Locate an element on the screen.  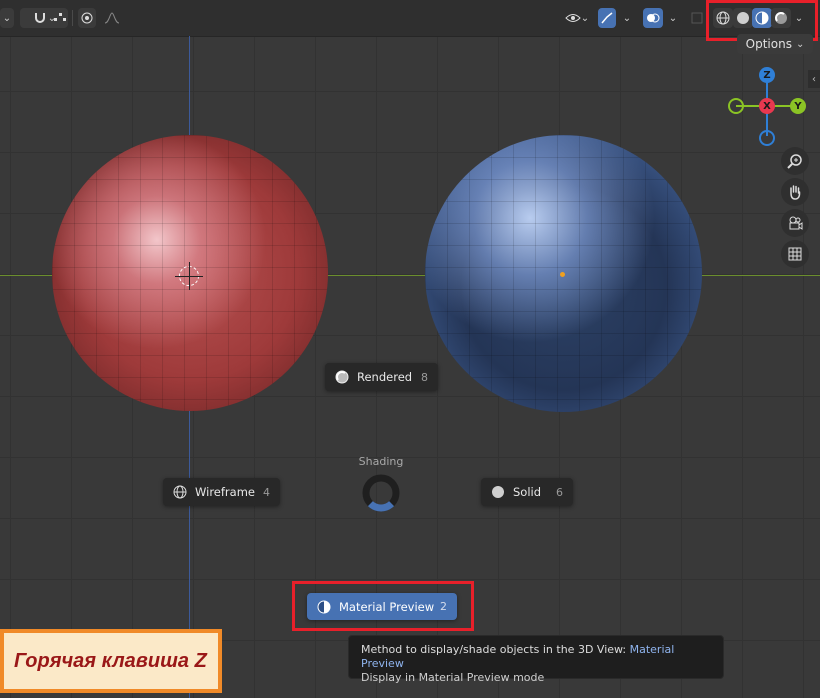
options-label: Options is located at coordinates (768, 44).